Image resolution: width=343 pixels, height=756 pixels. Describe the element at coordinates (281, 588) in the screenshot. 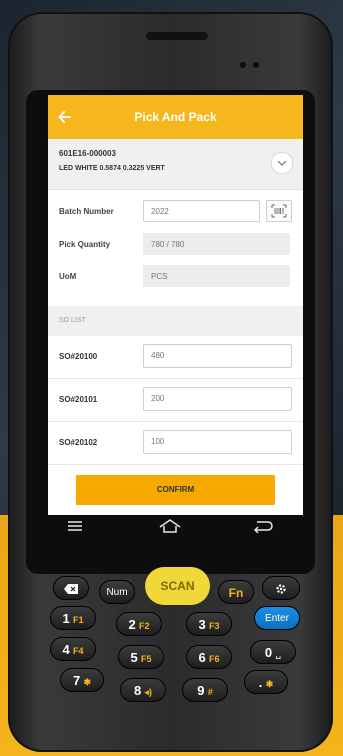

I see `settings-key` at that location.